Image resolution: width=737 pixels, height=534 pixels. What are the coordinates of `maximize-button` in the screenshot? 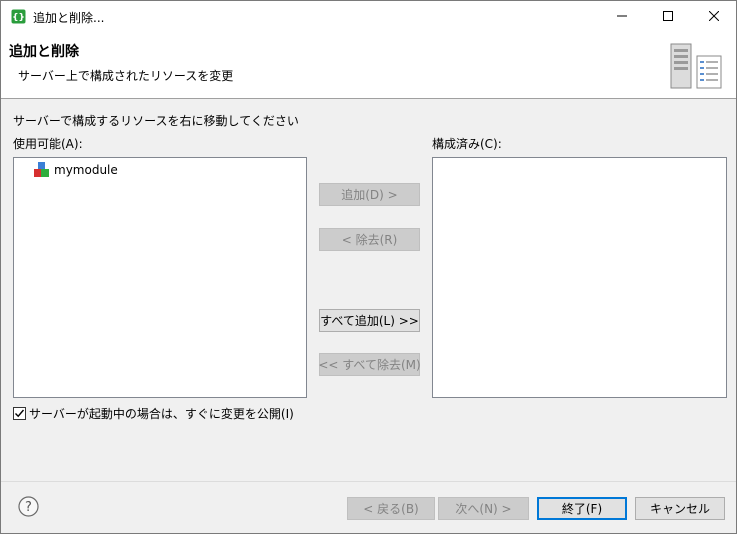 It's located at (668, 16).